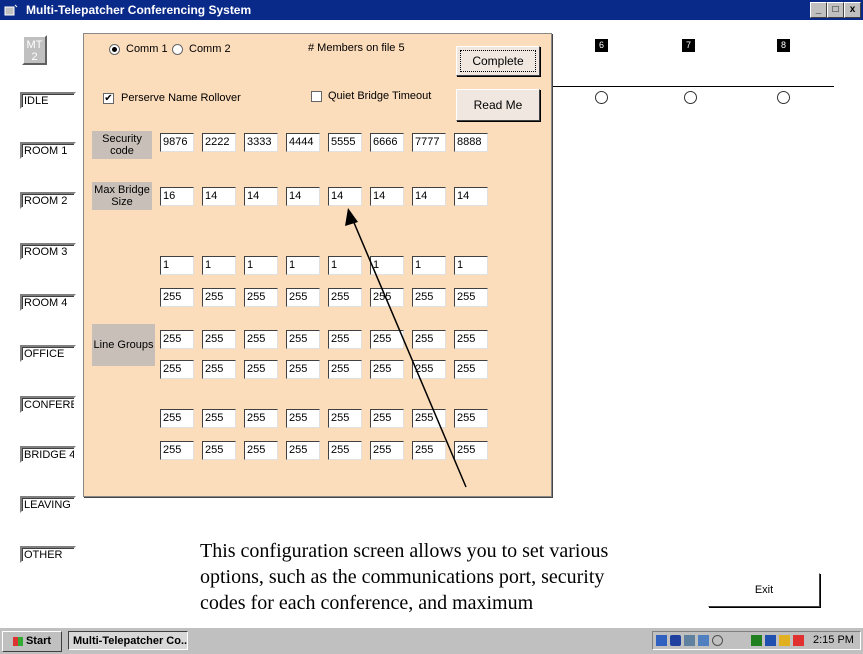  Describe the element at coordinates (498, 61) in the screenshot. I see `complete-button: Complete` at that location.